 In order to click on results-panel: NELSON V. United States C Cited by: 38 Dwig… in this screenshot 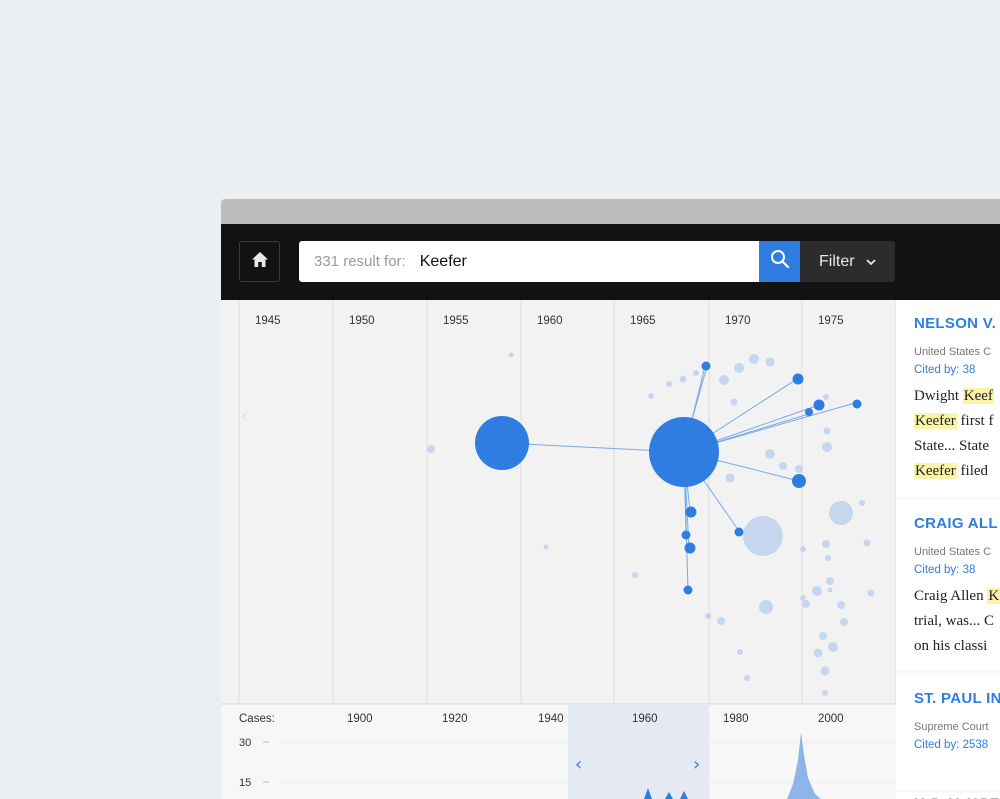, I will do `click(948, 549)`.